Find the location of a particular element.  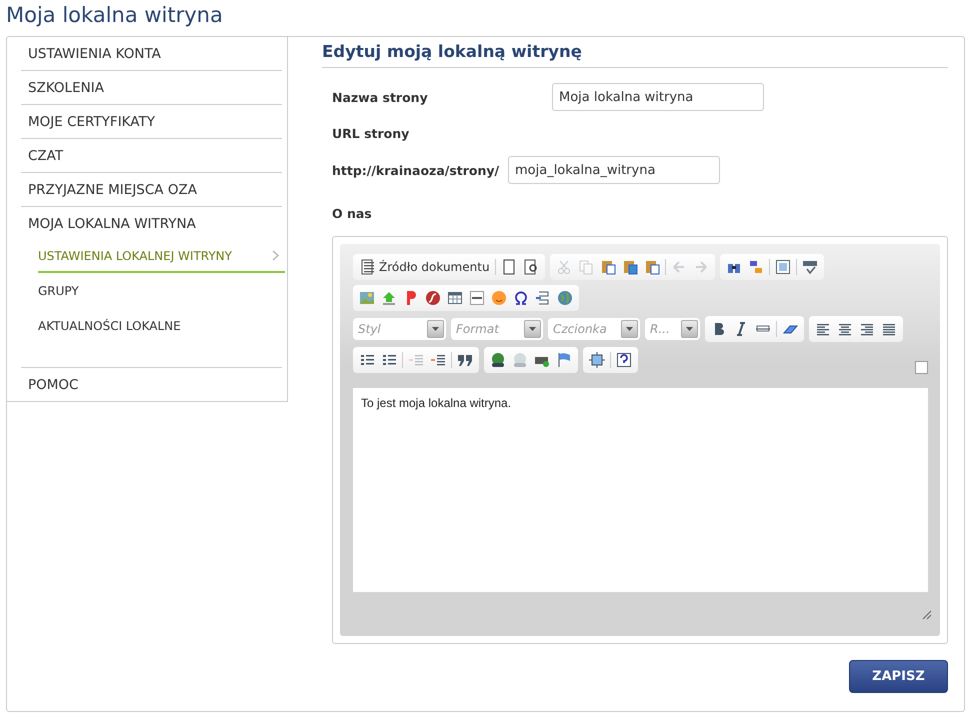

dropdown-placeholder: Format is located at coordinates (477, 329).